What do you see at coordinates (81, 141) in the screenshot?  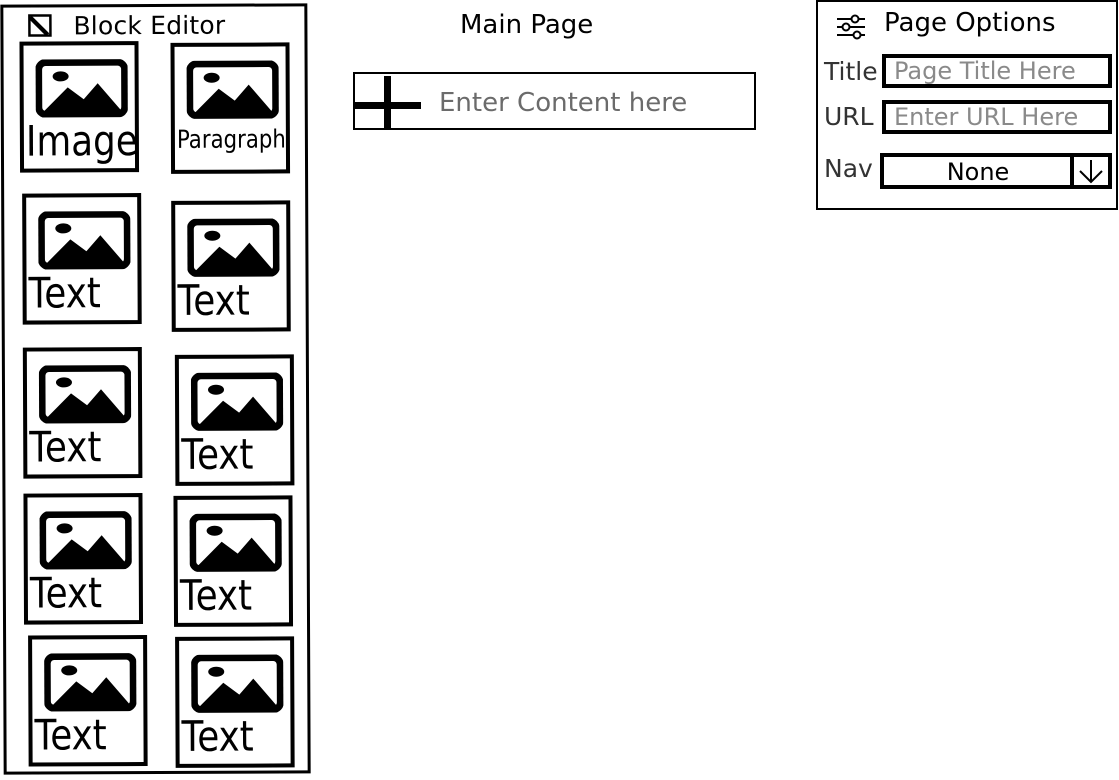 I see `block-label: Image` at bounding box center [81, 141].